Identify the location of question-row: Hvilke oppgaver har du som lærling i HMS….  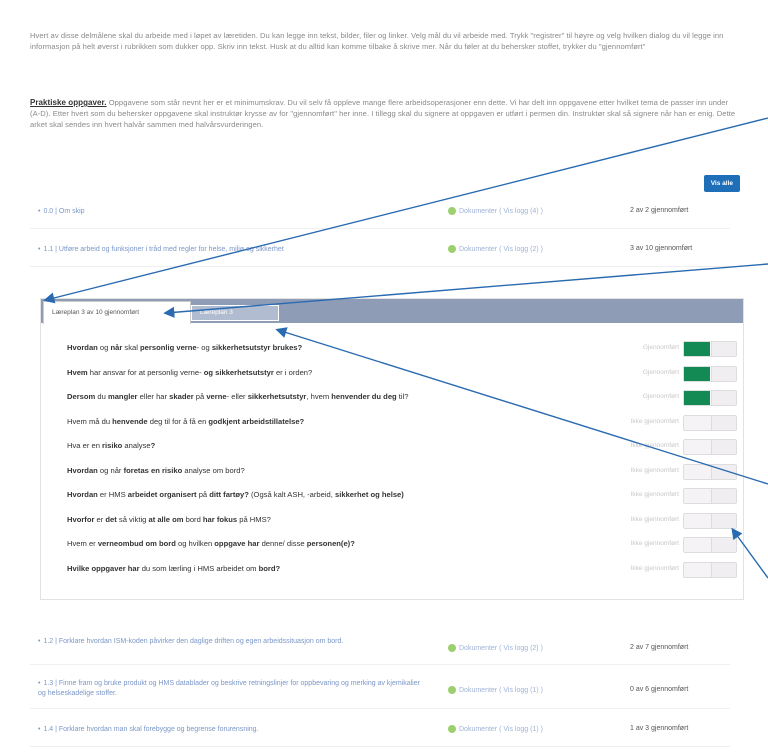
(402, 572).